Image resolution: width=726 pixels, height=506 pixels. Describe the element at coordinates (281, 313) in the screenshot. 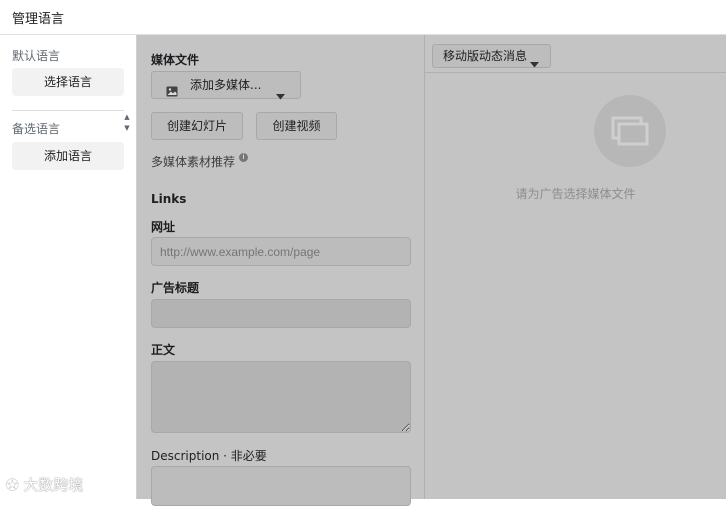

I see `headline-input` at that location.